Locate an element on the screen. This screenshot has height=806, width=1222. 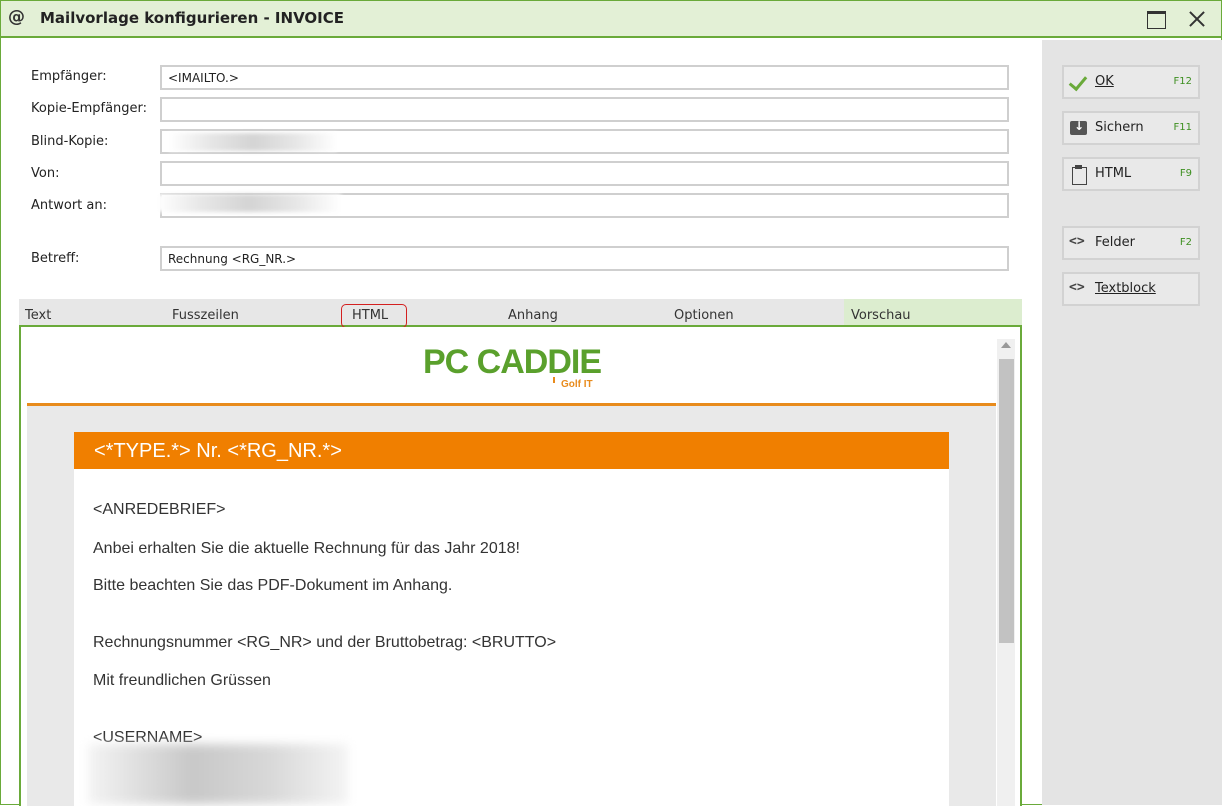
scroll-up-icon is located at coordinates (1006, 345).